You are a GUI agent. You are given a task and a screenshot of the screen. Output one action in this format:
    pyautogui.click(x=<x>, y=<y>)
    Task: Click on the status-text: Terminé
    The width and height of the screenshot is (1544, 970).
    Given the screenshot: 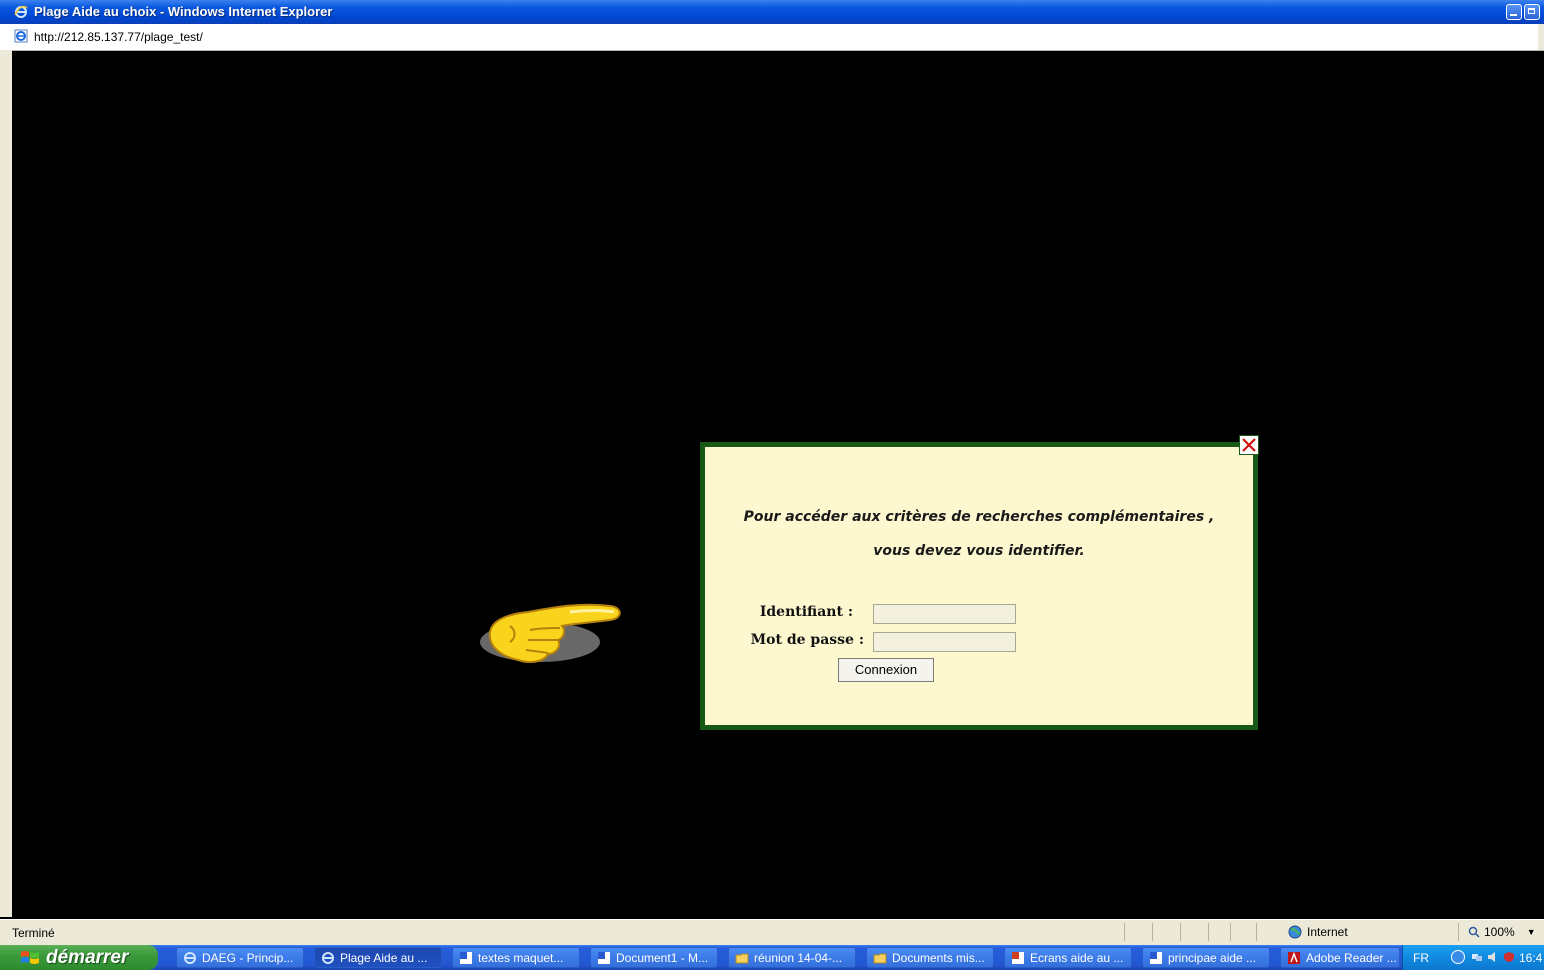 What is the action you would take?
    pyautogui.click(x=33, y=933)
    